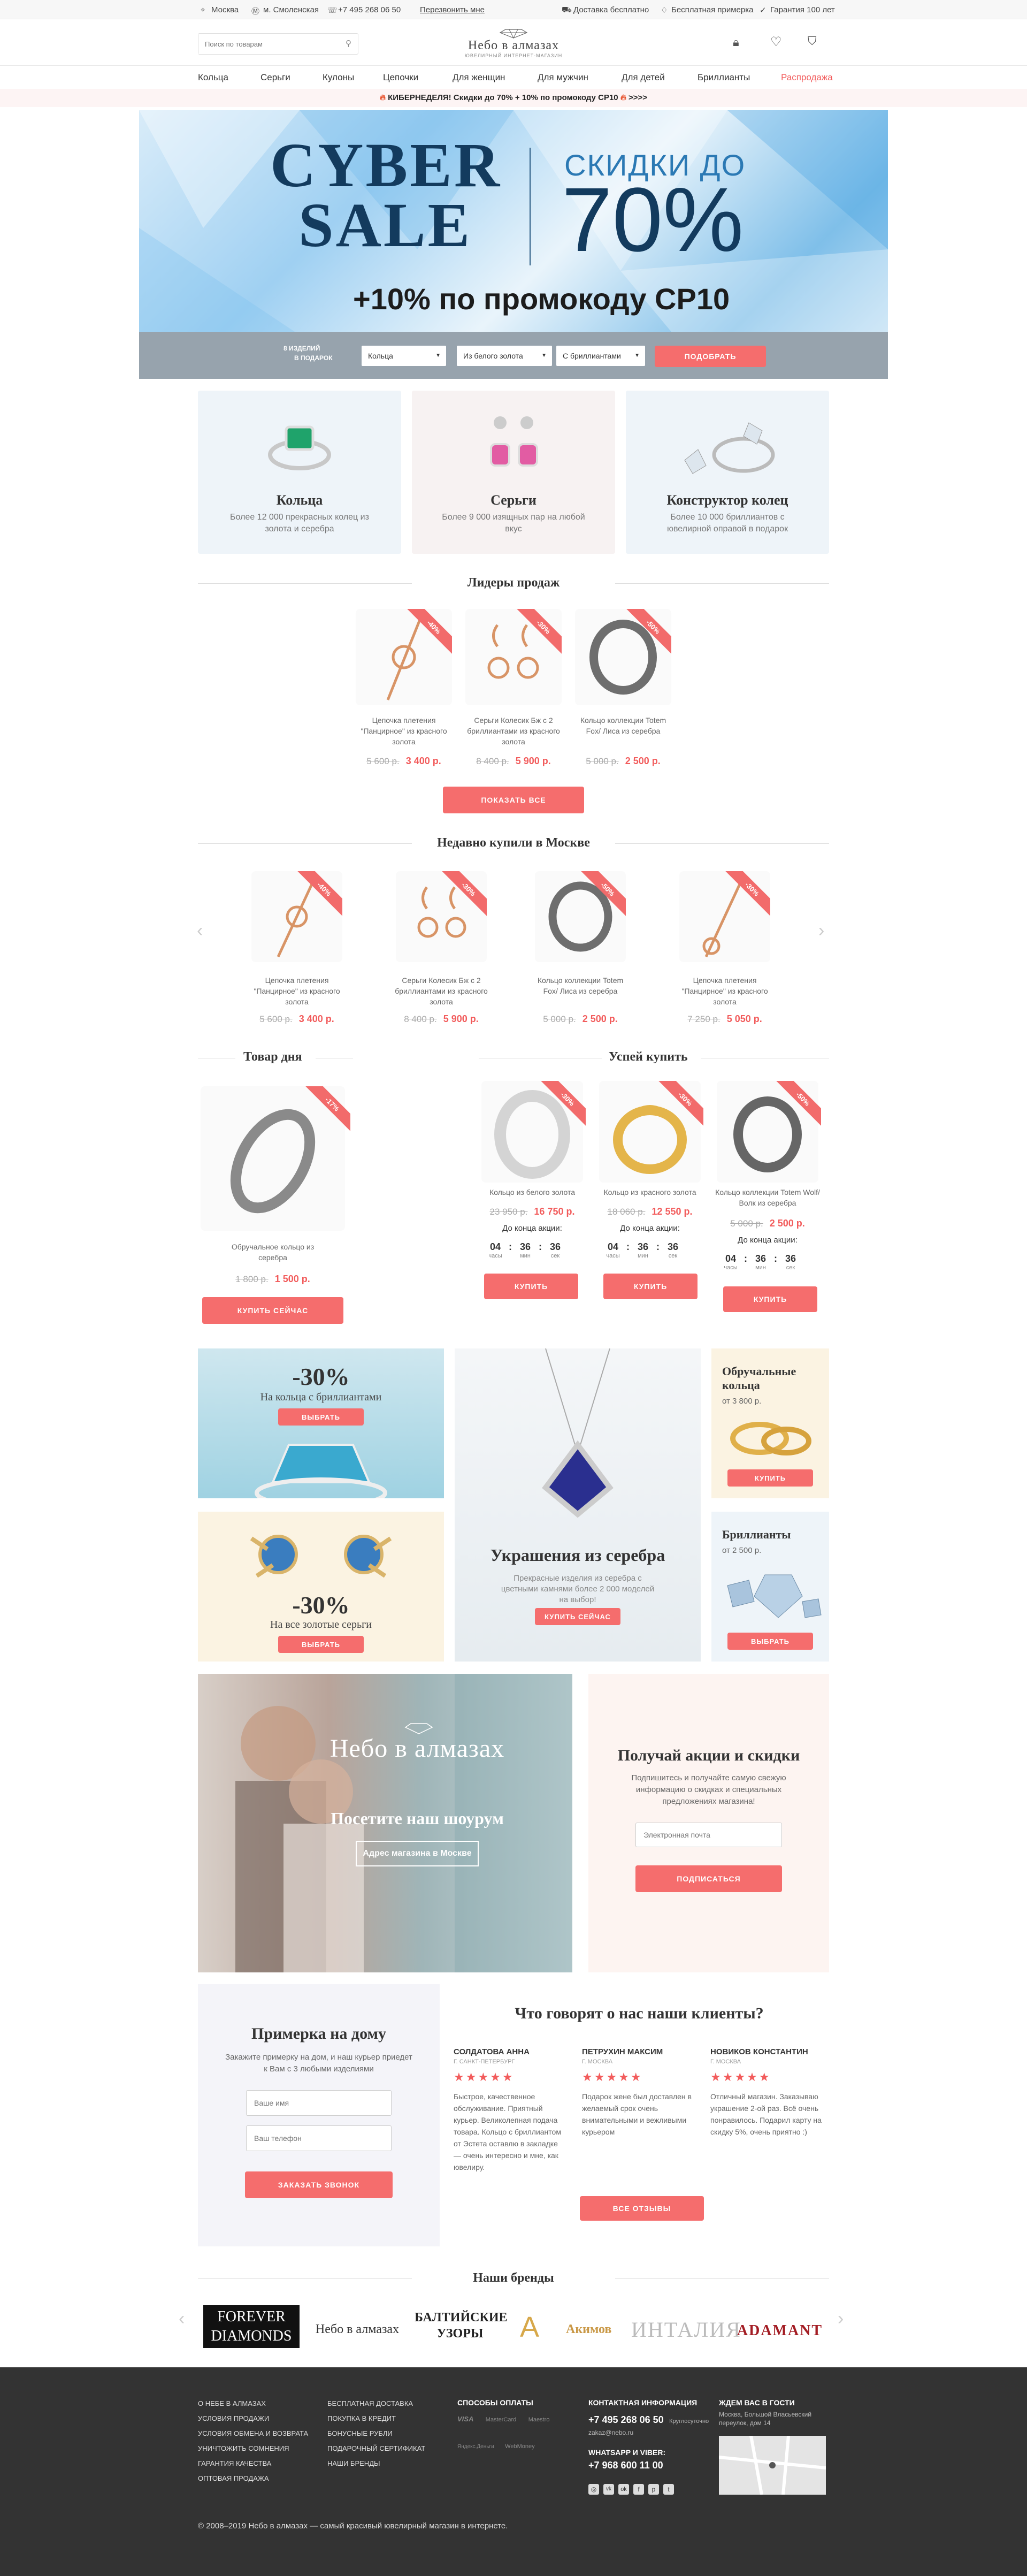 Image resolution: width=1027 pixels, height=2576 pixels. What do you see at coordinates (736, 42) in the screenshot?
I see `lock-icon: 🔒︎` at bounding box center [736, 42].